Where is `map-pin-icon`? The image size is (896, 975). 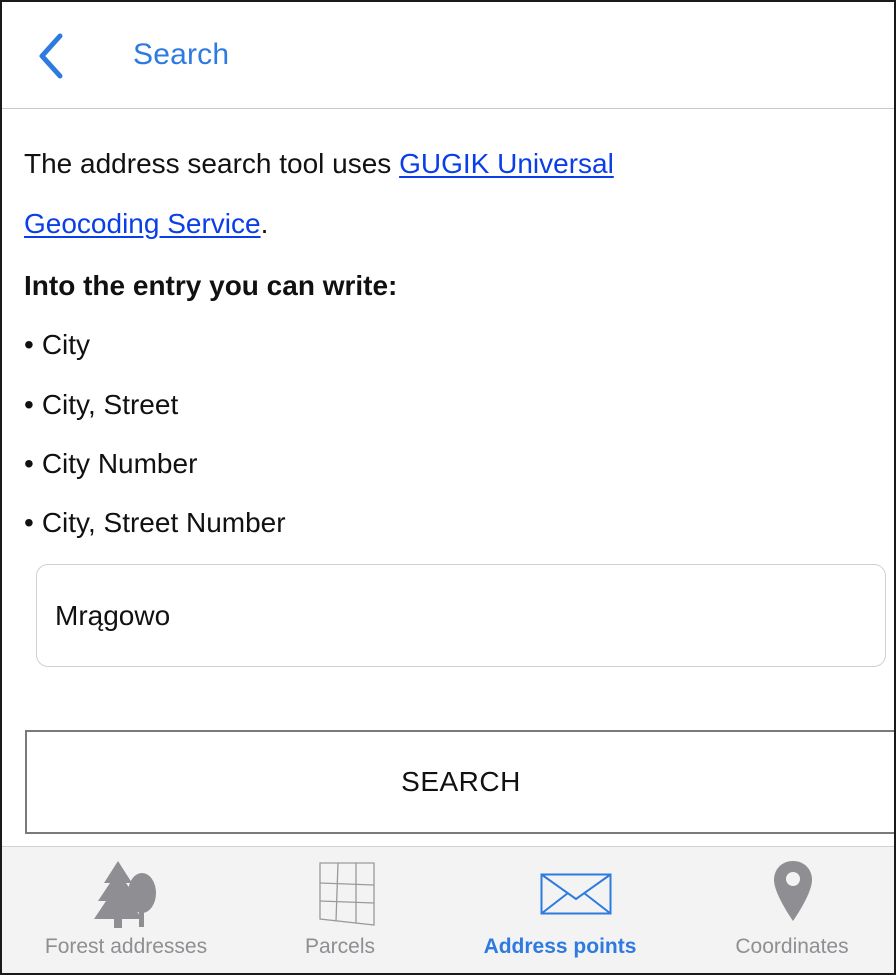 map-pin-icon is located at coordinates (793, 891).